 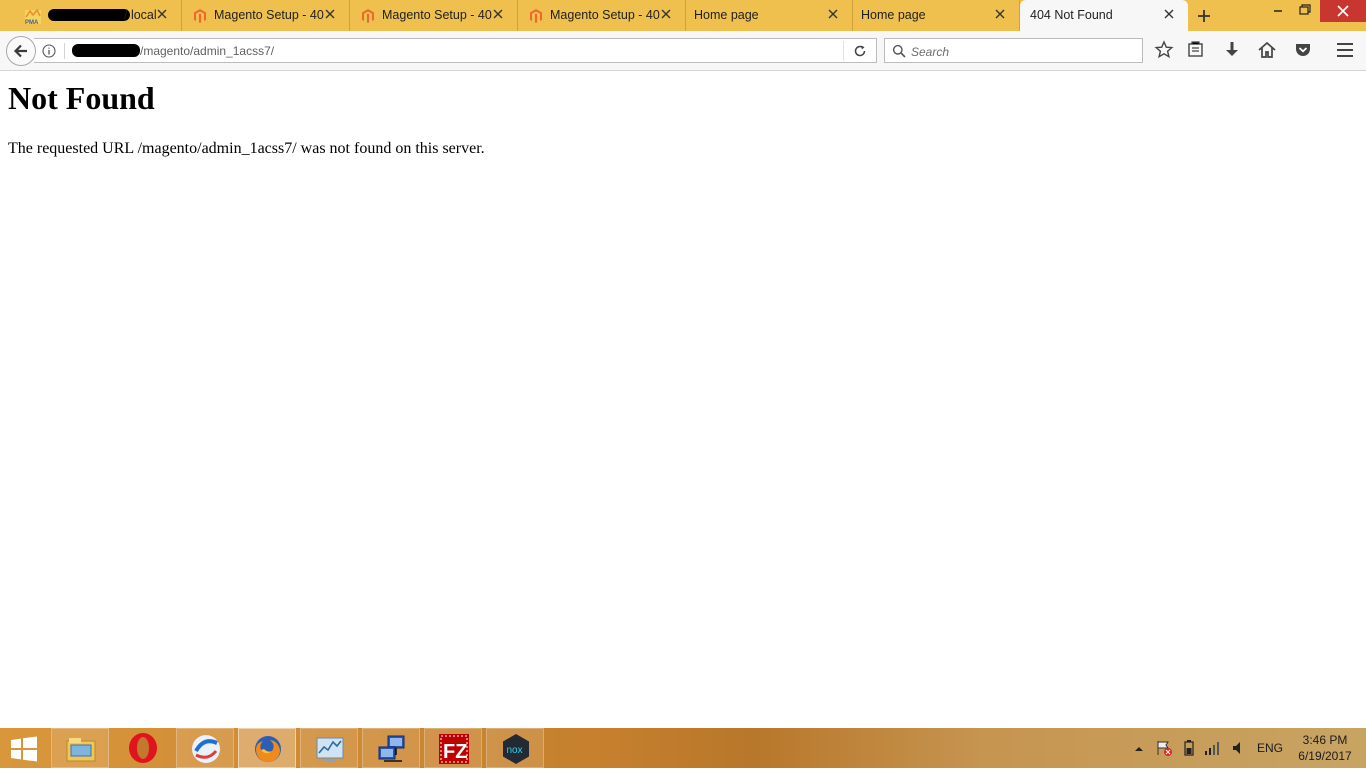 I want to click on bookmarks-library-icon, so click(x=1196, y=50).